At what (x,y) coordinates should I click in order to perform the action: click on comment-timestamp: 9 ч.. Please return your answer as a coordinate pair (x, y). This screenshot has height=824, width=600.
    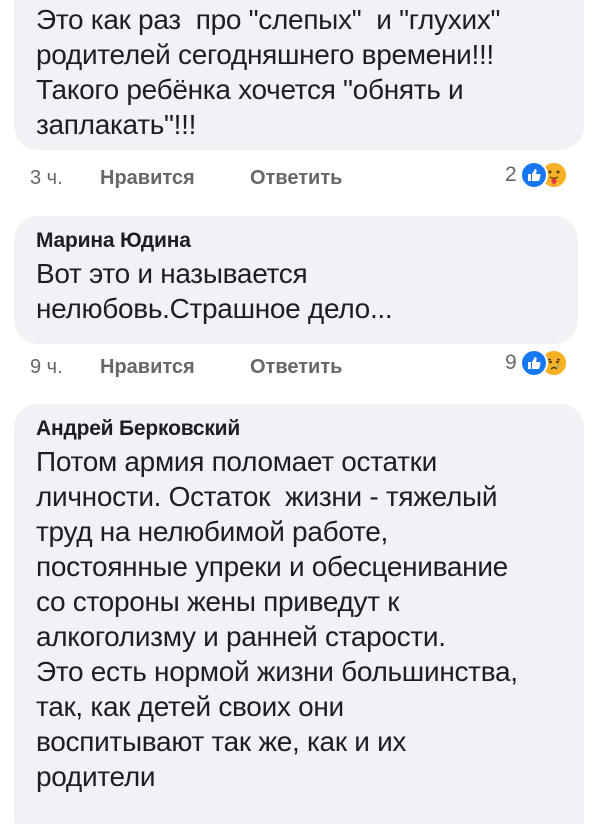
    Looking at the image, I should click on (65, 367).